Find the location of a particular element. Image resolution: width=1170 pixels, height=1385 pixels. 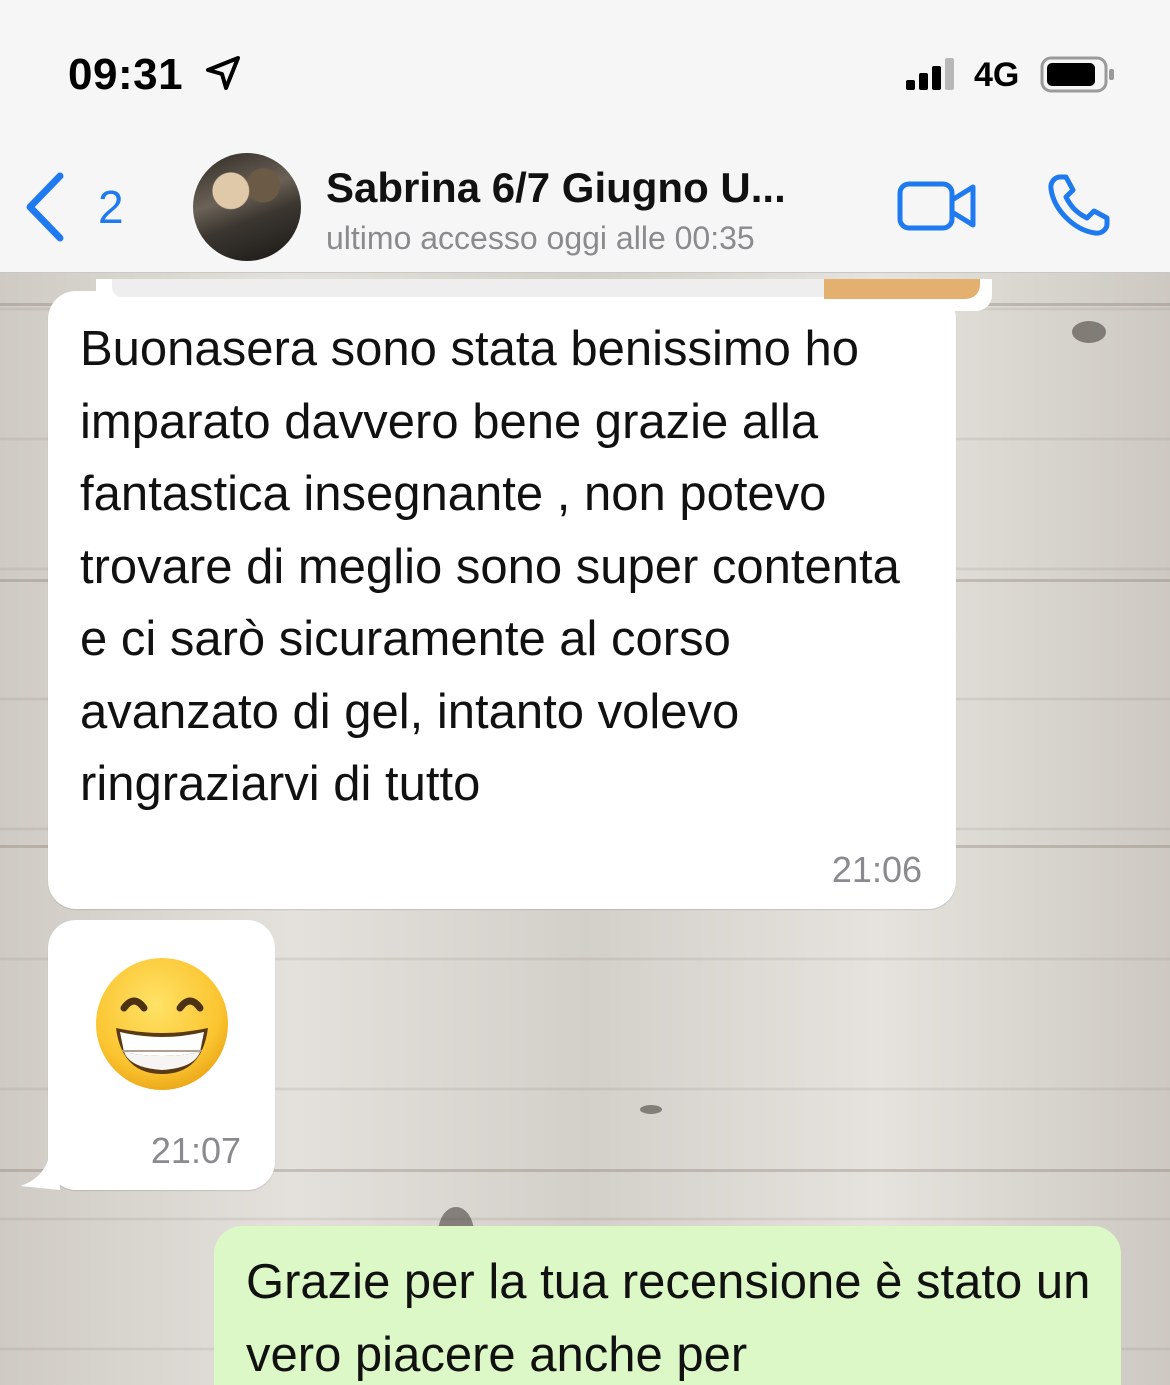

chevron-left-icon is located at coordinates (45, 207).